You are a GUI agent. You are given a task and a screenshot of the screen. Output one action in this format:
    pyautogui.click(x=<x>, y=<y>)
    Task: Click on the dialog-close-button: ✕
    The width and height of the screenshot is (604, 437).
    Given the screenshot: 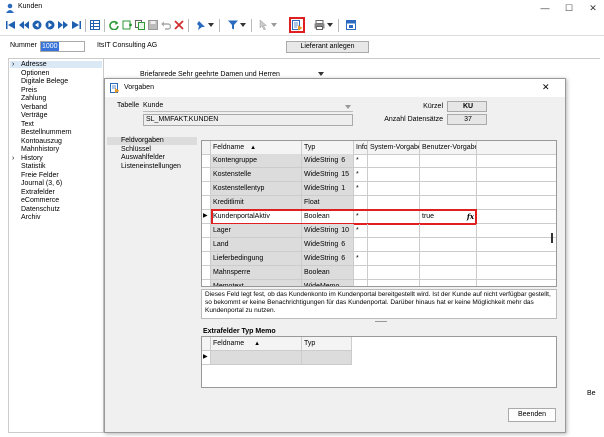 What is the action you would take?
    pyautogui.click(x=546, y=87)
    